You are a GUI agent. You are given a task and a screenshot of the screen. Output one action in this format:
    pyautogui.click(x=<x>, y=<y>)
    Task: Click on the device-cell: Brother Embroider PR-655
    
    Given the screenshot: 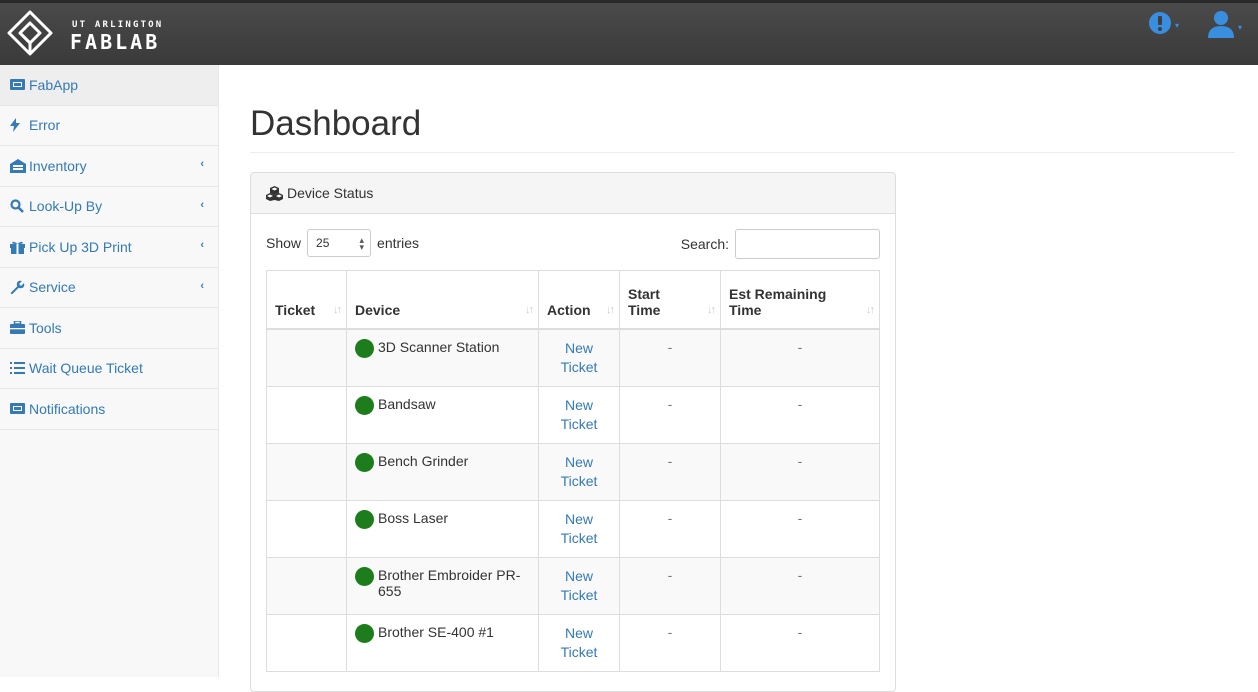 What is the action you would take?
    pyautogui.click(x=442, y=585)
    